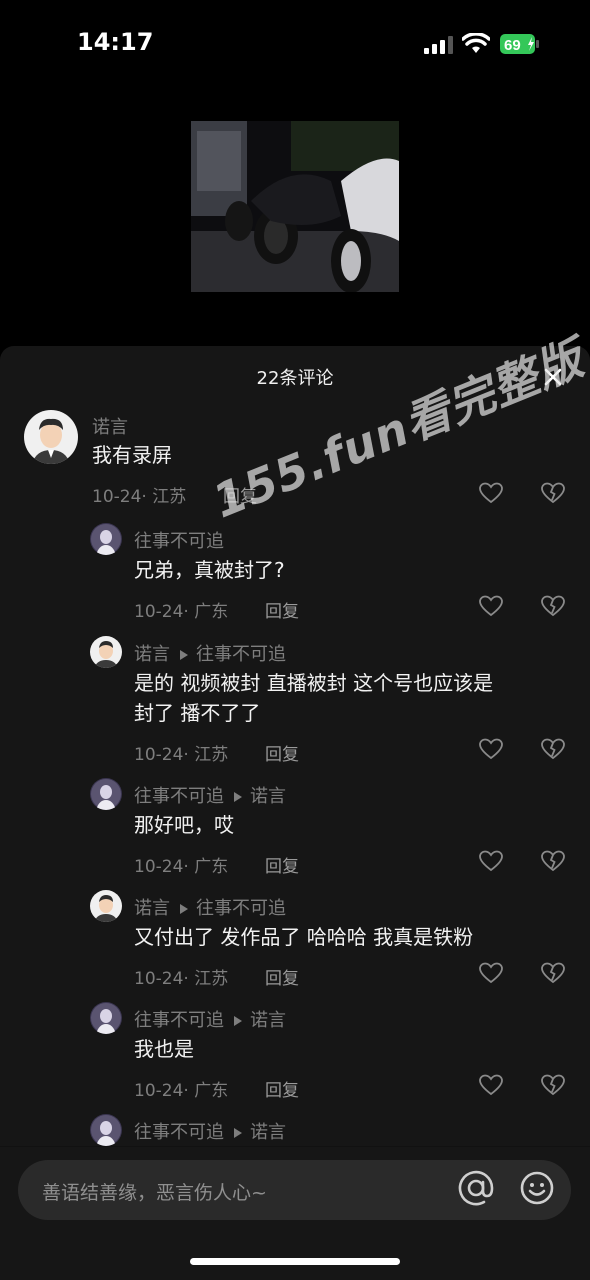 The width and height of the screenshot is (590, 1280). Describe the element at coordinates (132, 455) in the screenshot. I see `comment-text: 我有录屏` at that location.